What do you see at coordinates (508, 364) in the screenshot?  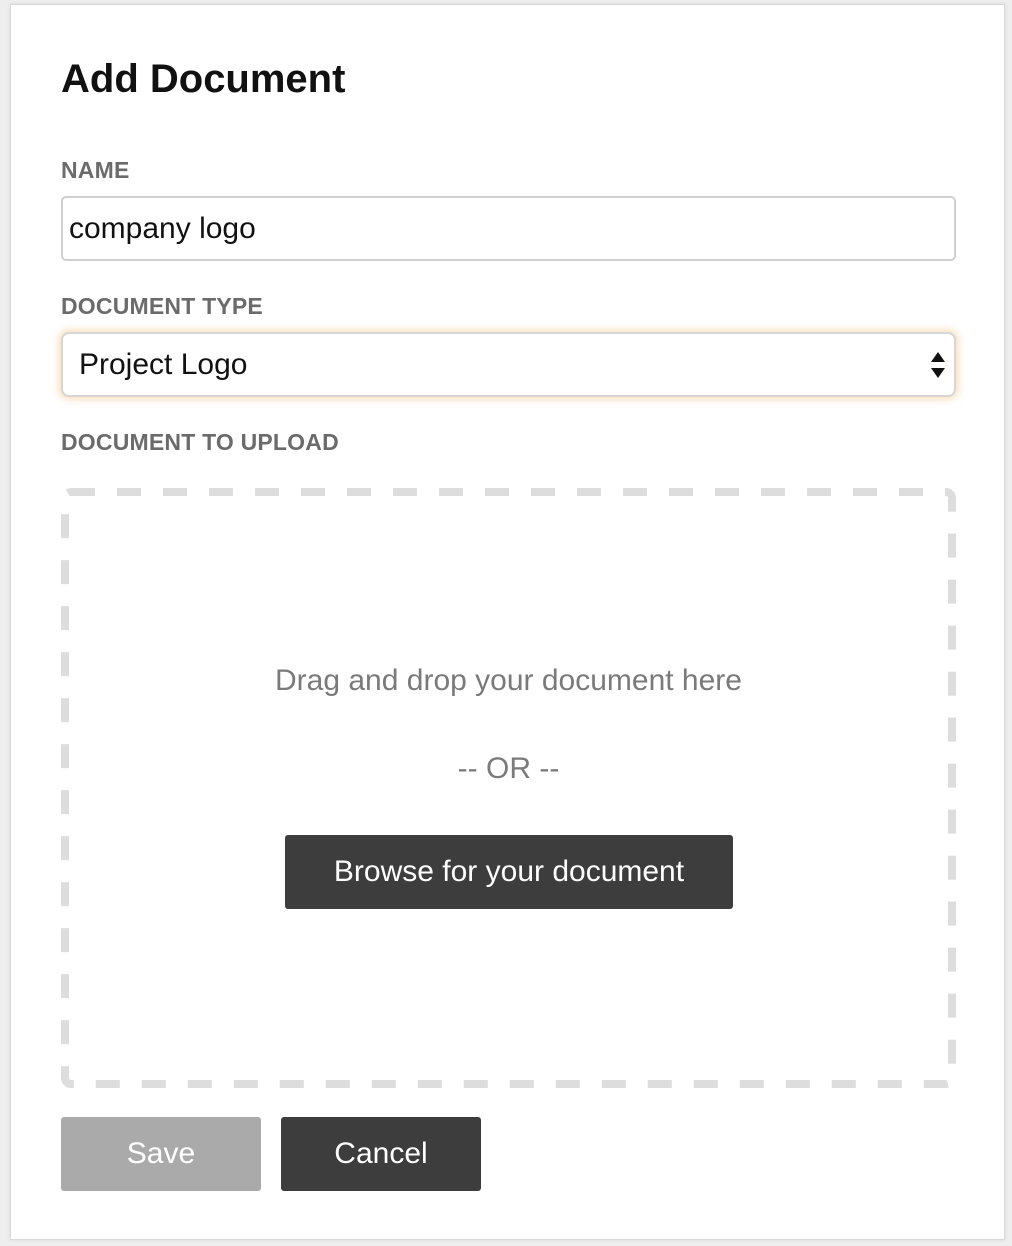 I see `document-type-select: Project Logo` at bounding box center [508, 364].